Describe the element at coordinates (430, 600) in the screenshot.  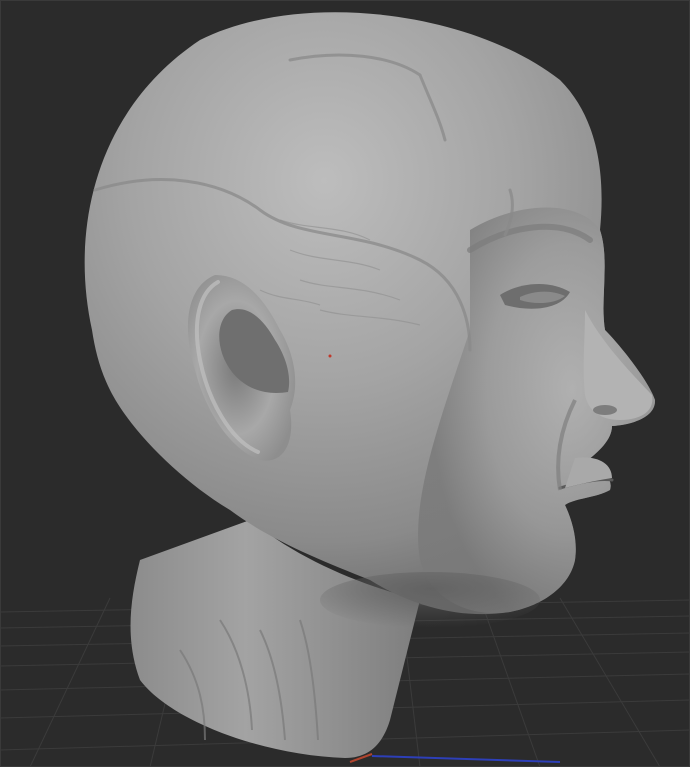
I see `head-jaw-shadow` at that location.